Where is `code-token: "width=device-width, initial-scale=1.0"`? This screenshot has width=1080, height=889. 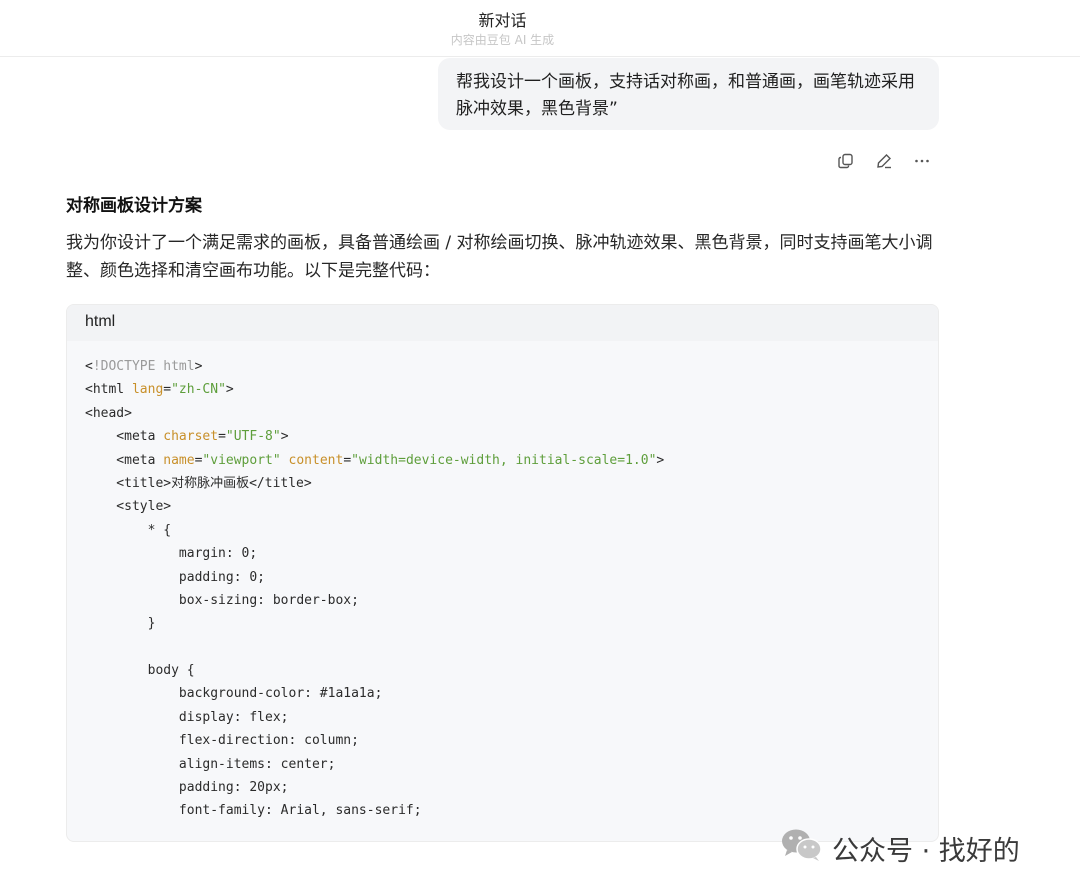 code-token: "width=device-width, initial-scale=1.0" is located at coordinates (504, 460).